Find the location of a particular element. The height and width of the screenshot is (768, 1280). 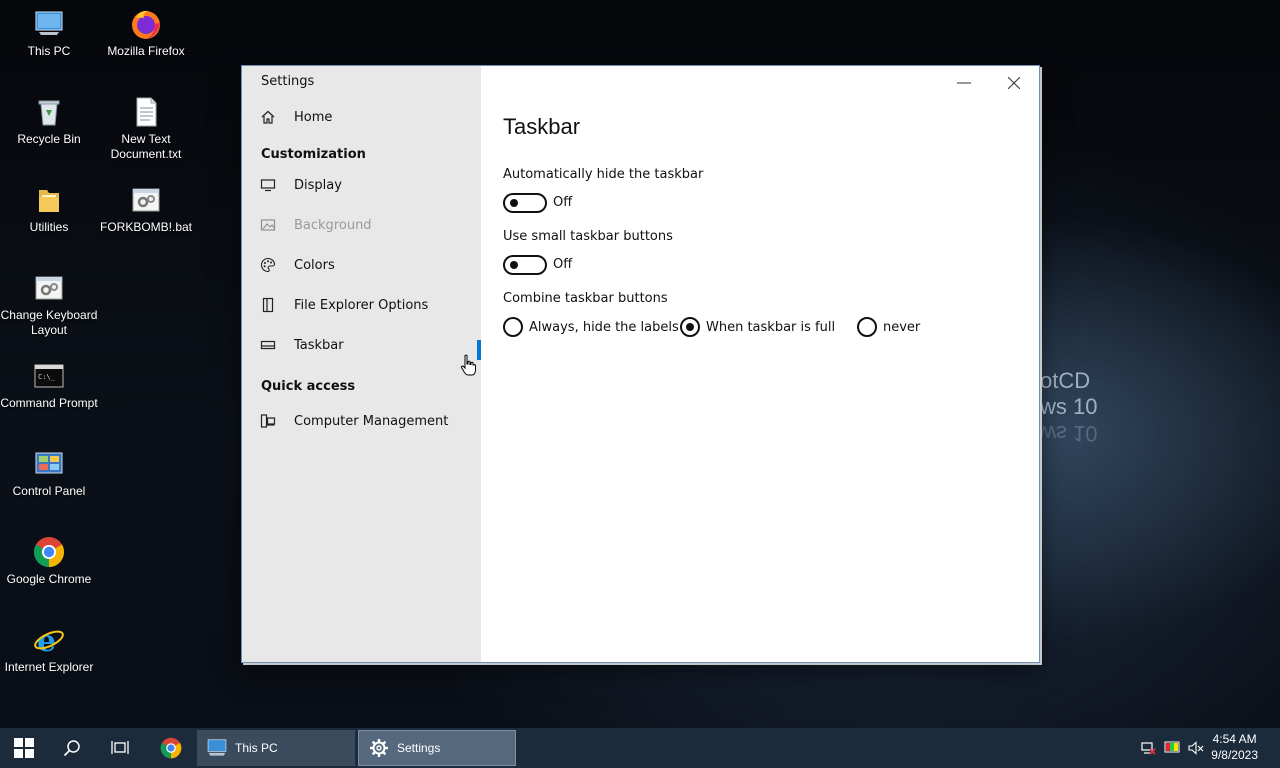

desktop-icon-google-chrome: Google Chrome is located at coordinates (49, 561).